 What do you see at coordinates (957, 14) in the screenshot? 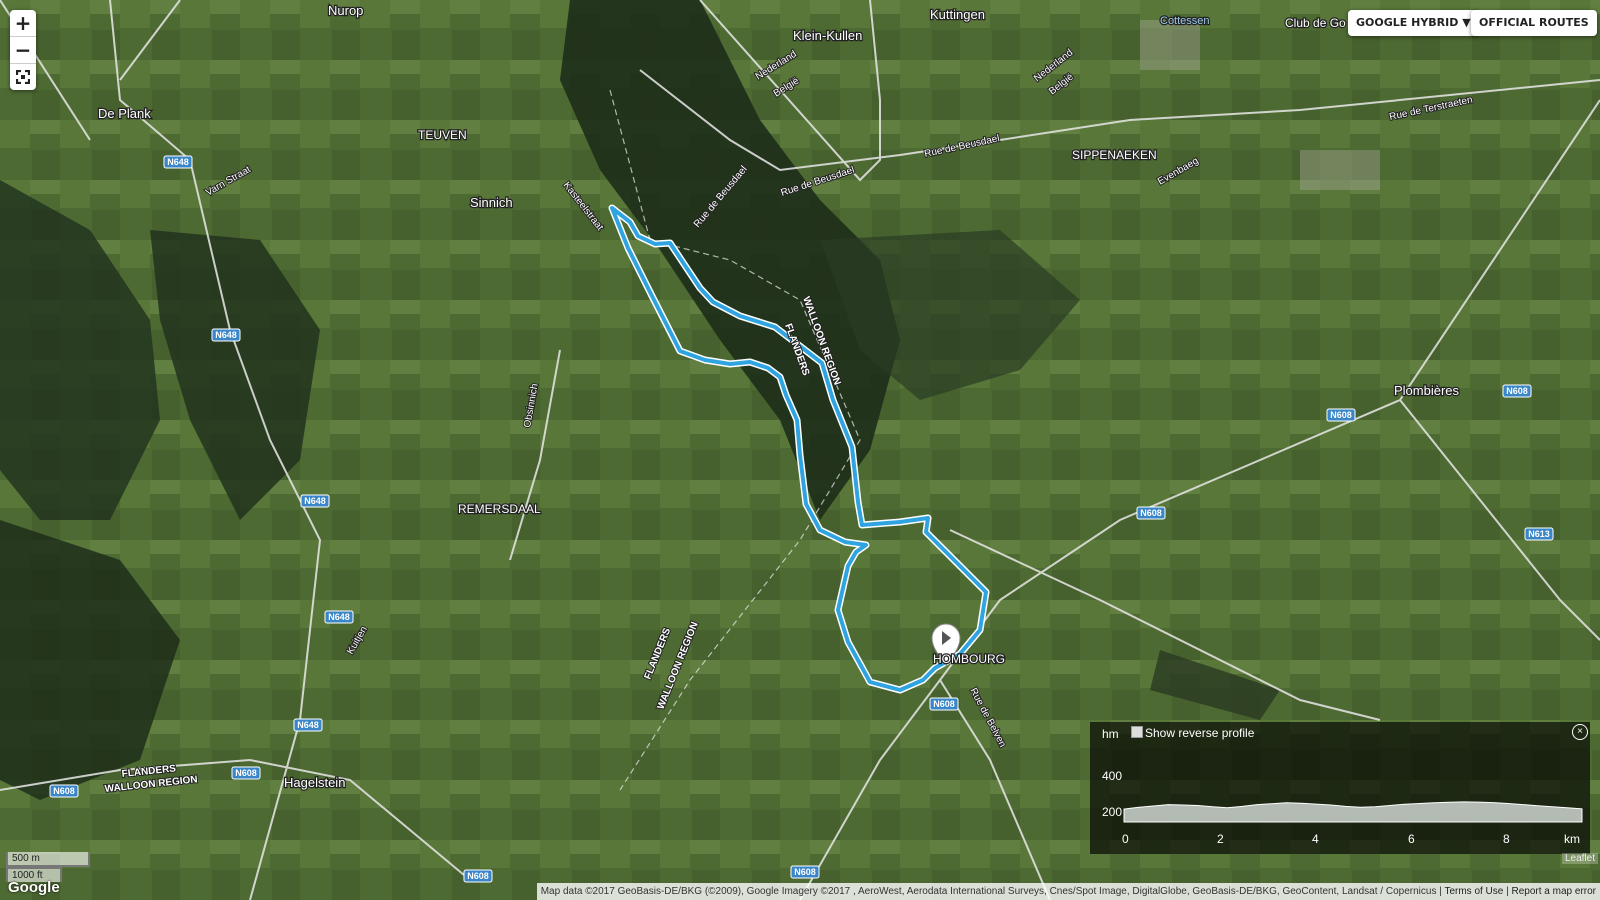
I see `place-label-kuttingen: Kuttingen` at bounding box center [957, 14].